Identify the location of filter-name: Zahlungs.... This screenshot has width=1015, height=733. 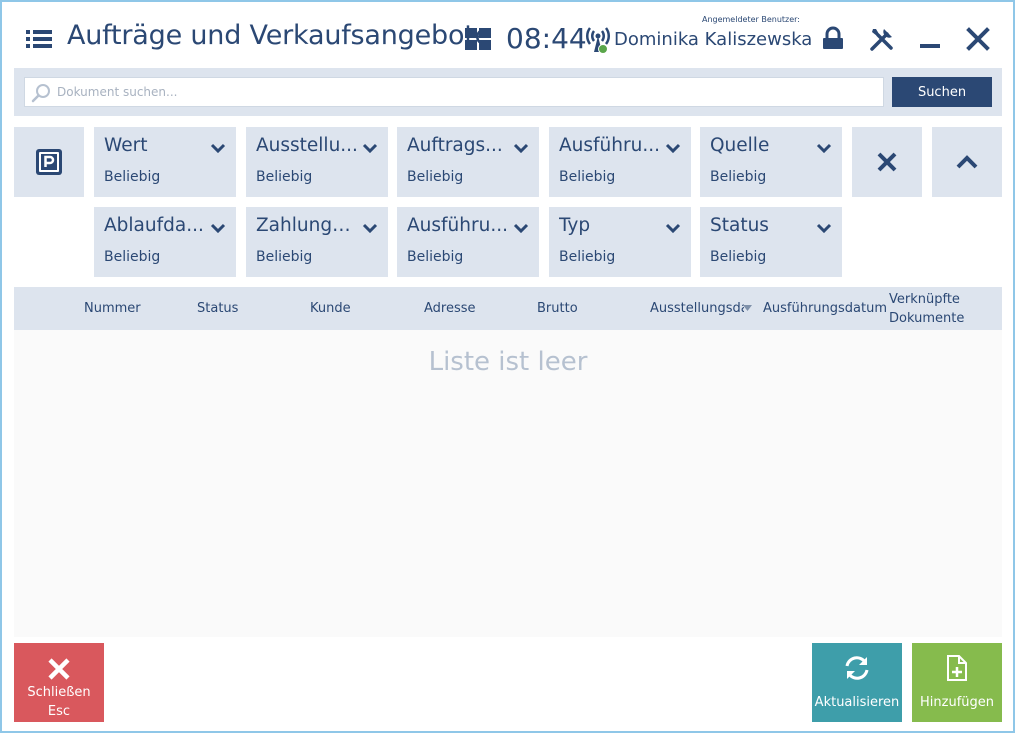
(307, 225).